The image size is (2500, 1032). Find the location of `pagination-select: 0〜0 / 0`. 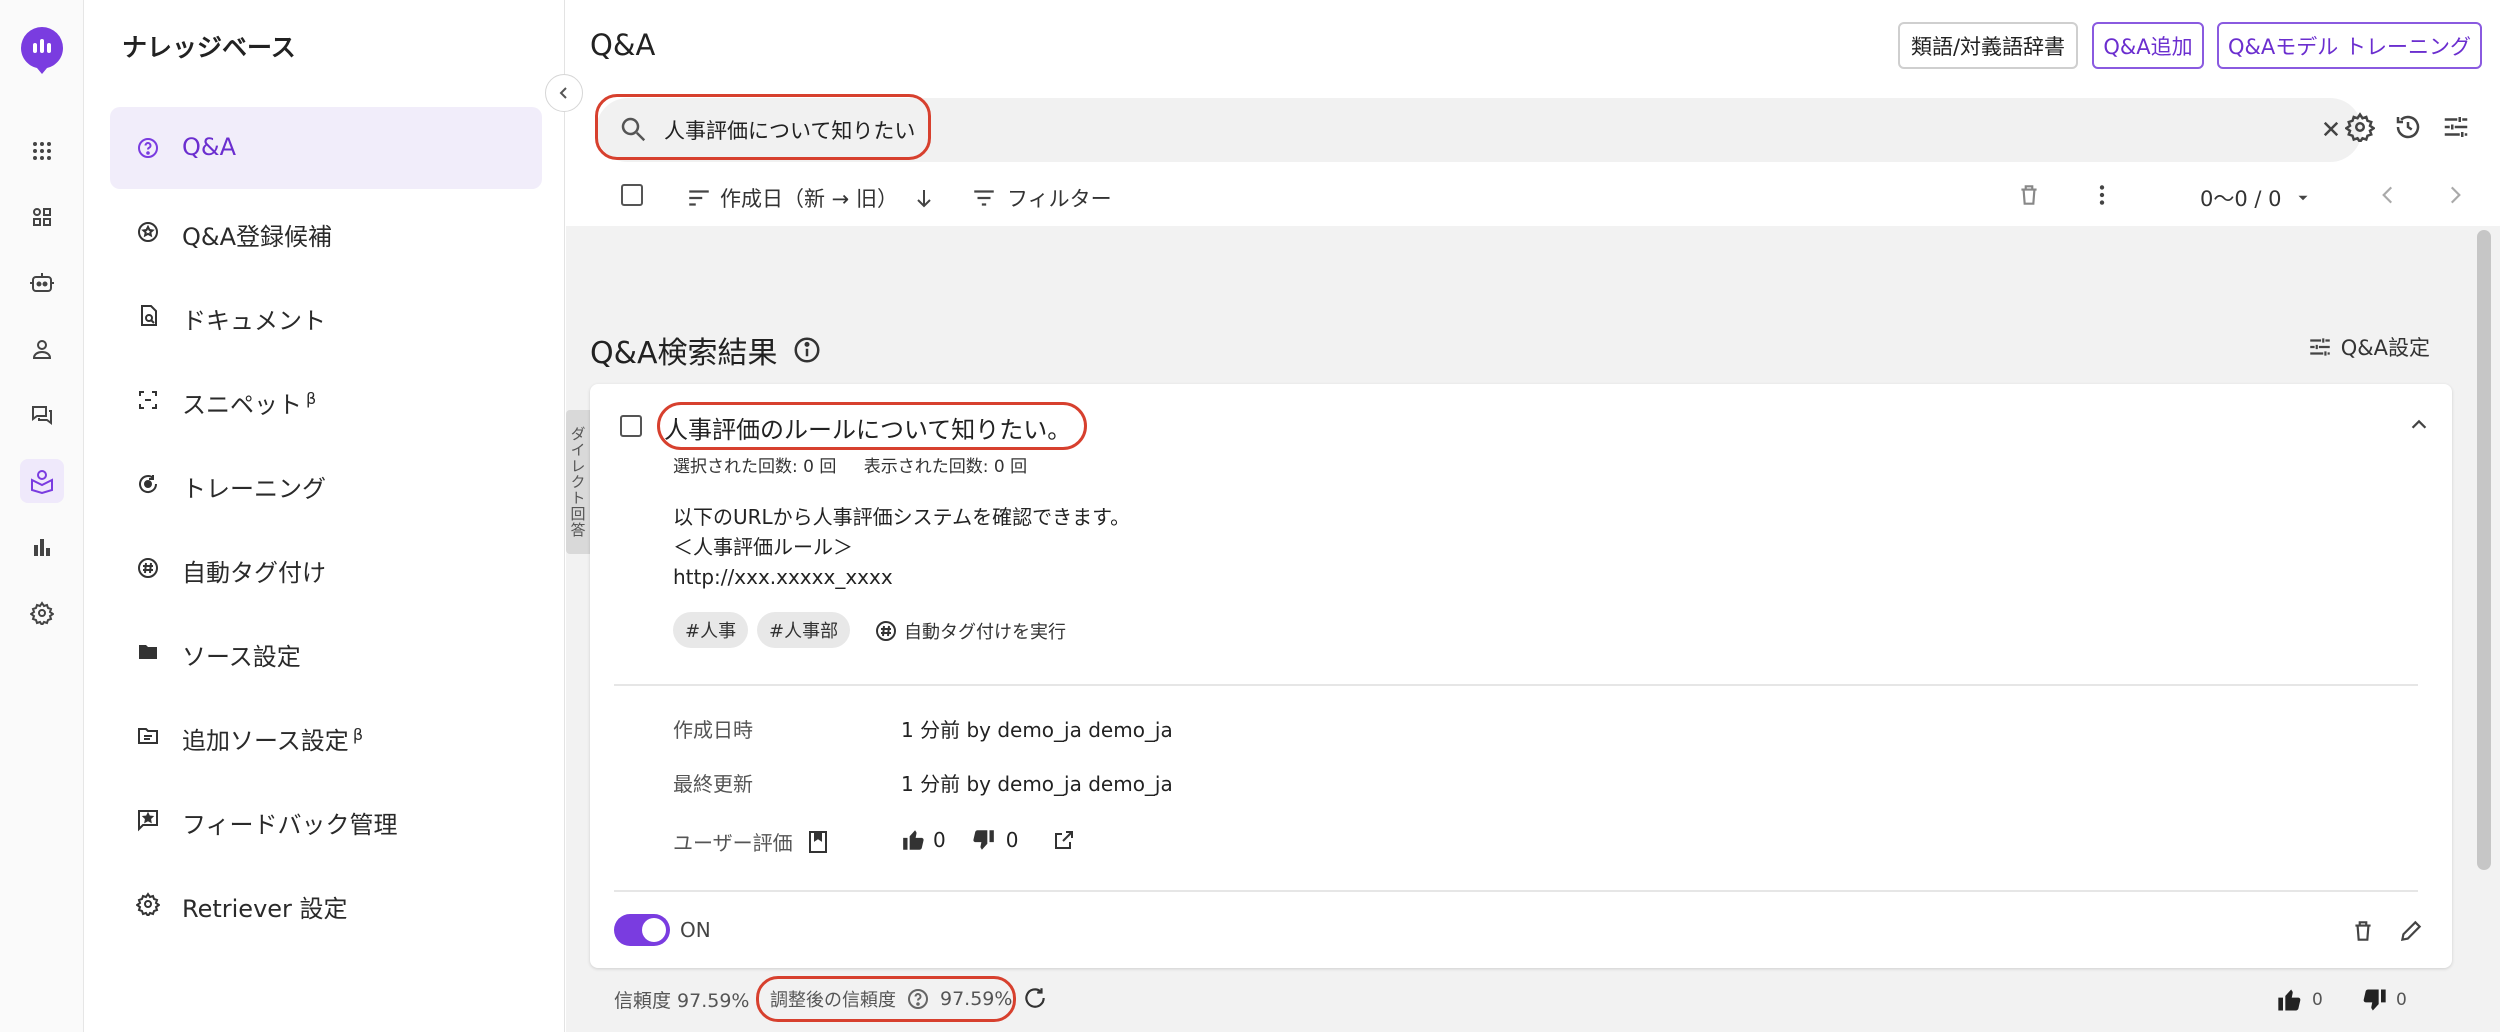

pagination-select: 0〜0 / 0 is located at coordinates (2256, 198).